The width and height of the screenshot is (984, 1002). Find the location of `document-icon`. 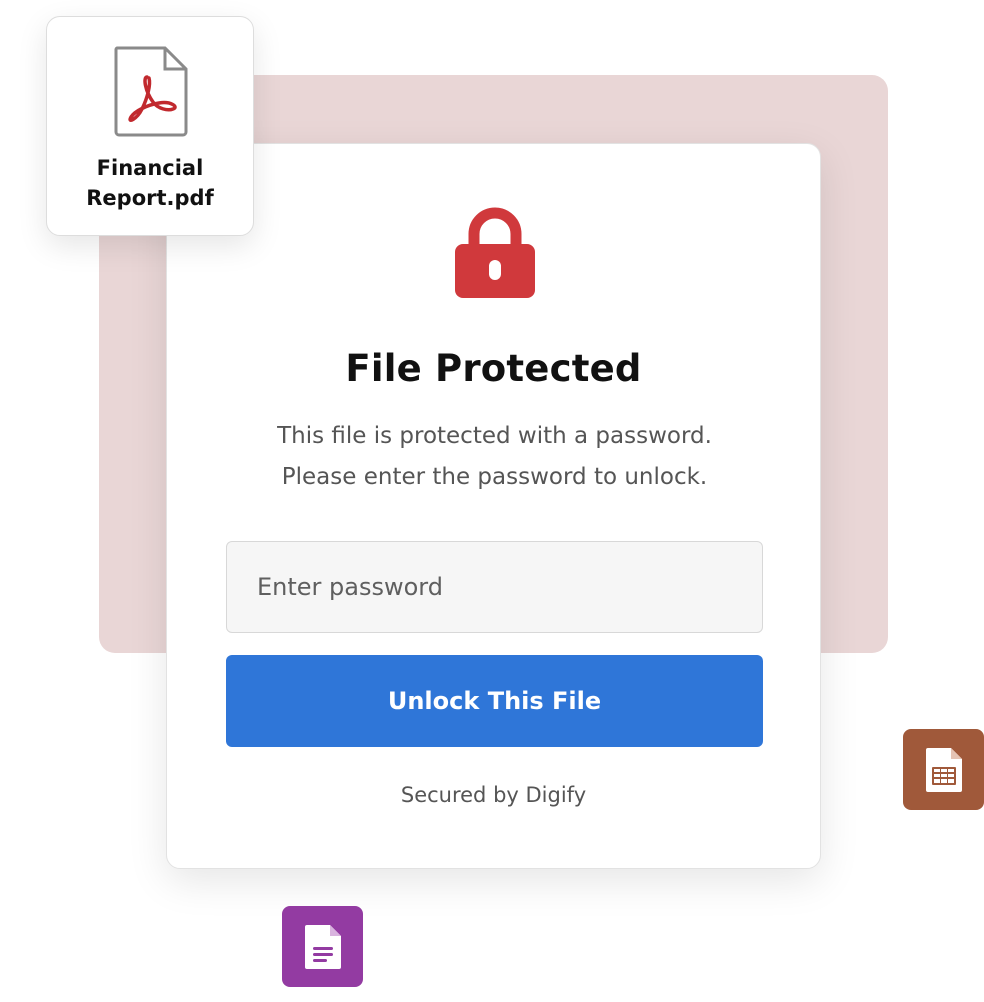

document-icon is located at coordinates (322, 946).